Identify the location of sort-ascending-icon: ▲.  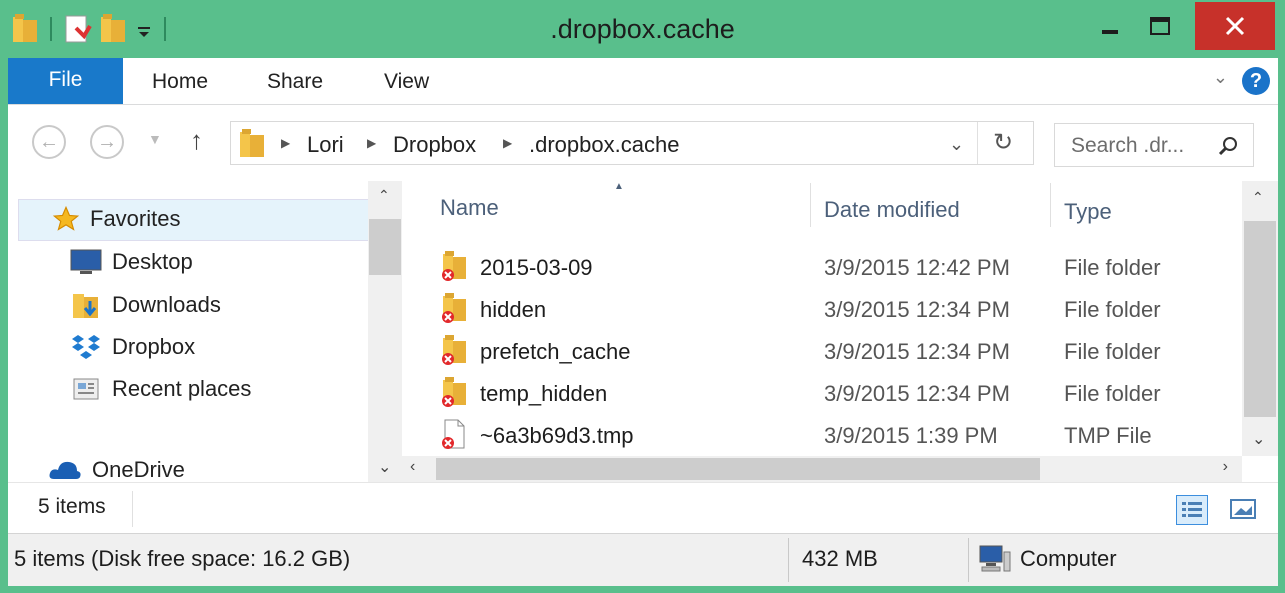
(619, 186).